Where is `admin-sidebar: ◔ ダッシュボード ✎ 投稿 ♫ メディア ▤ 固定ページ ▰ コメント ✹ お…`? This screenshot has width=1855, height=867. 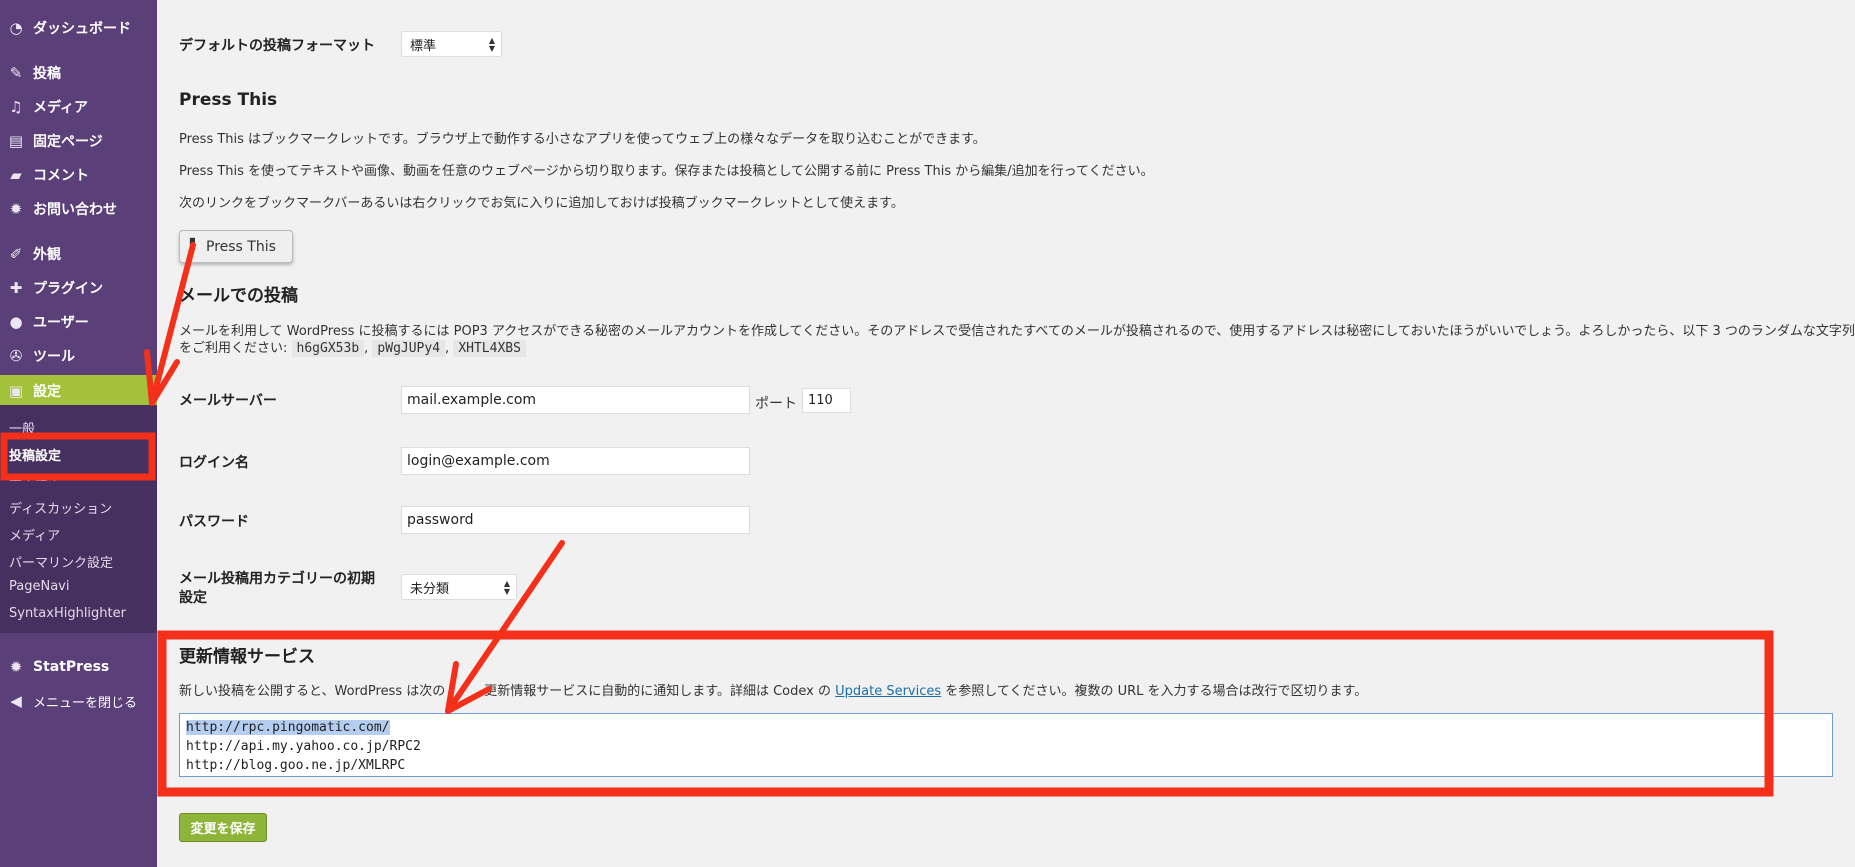 admin-sidebar: ◔ ダッシュボード ✎ 投稿 ♫ メディア ▤ 固定ページ ▰ コメント ✹ お… is located at coordinates (78, 433).